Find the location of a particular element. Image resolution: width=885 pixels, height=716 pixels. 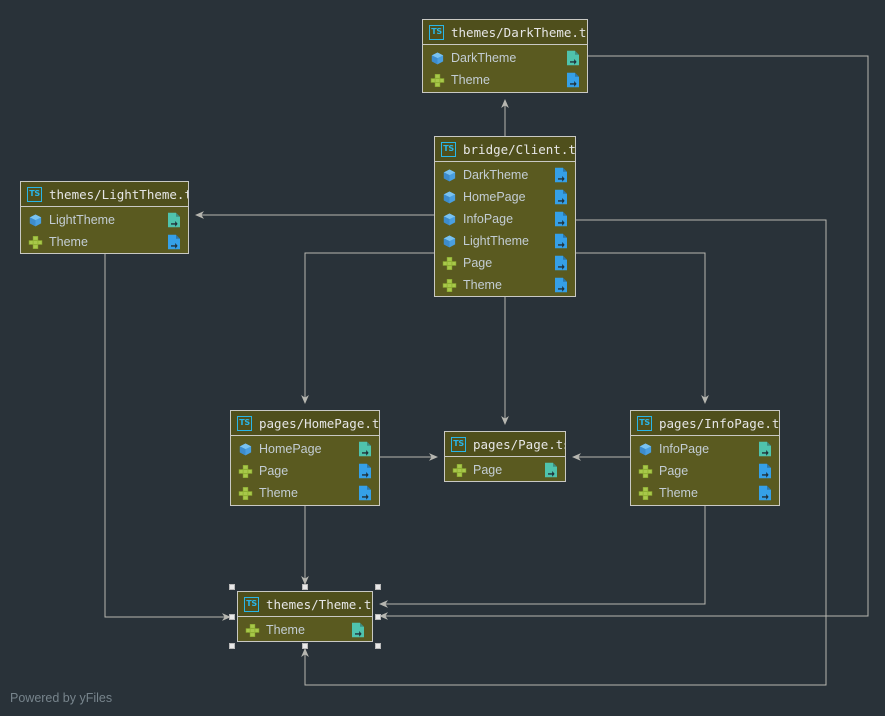

edge-client-to-homepage is located at coordinates (367, 328).